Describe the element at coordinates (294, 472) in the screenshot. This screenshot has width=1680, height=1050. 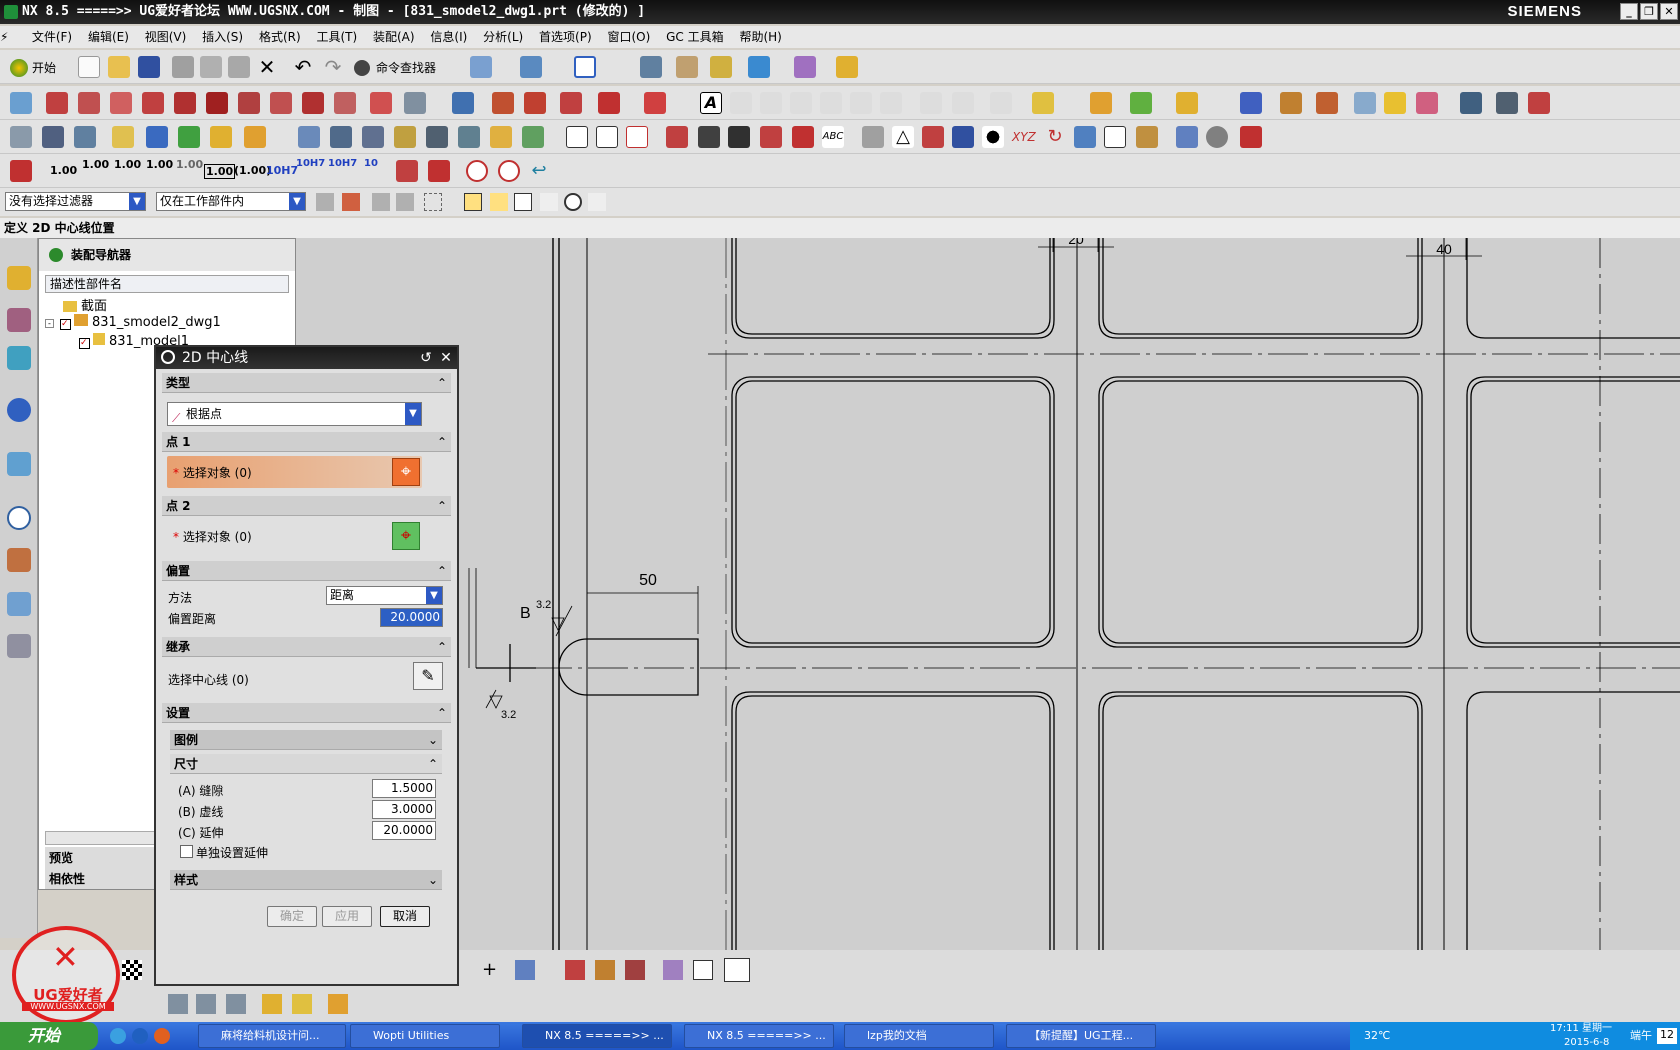
I see `point1-selector: * 选择对象 (0) ⌖` at that location.